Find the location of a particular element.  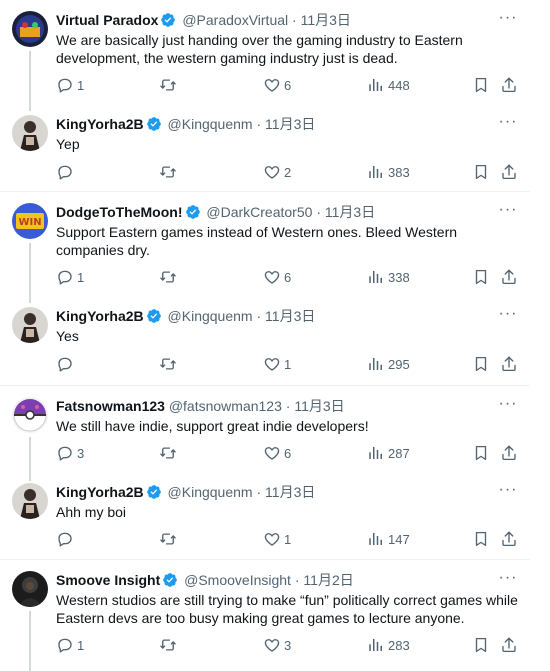

like-button: 2 is located at coordinates (277, 172).